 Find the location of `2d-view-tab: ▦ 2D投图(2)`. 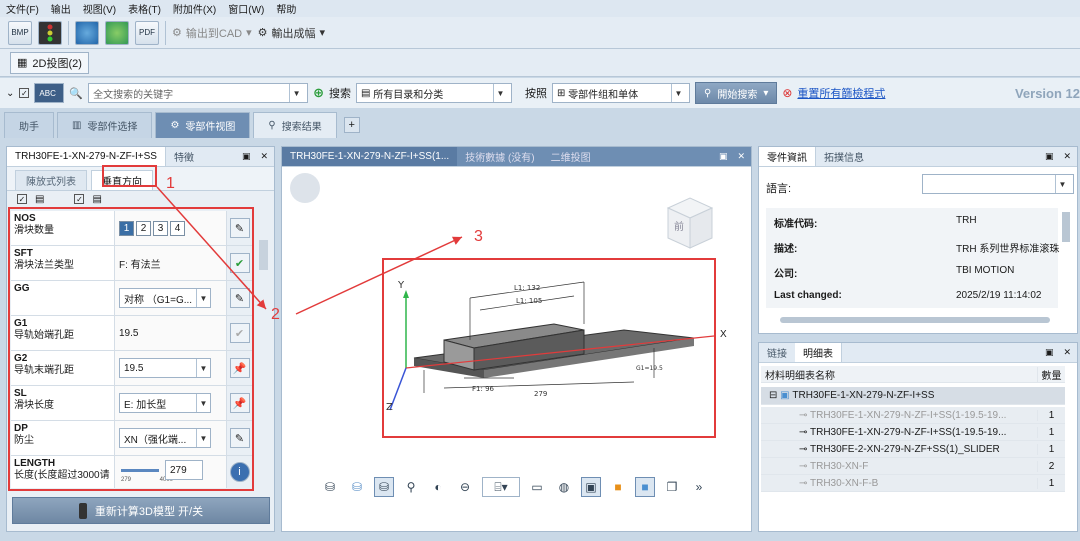

2d-view-tab: ▦ 2D投图(2) is located at coordinates (49, 62).